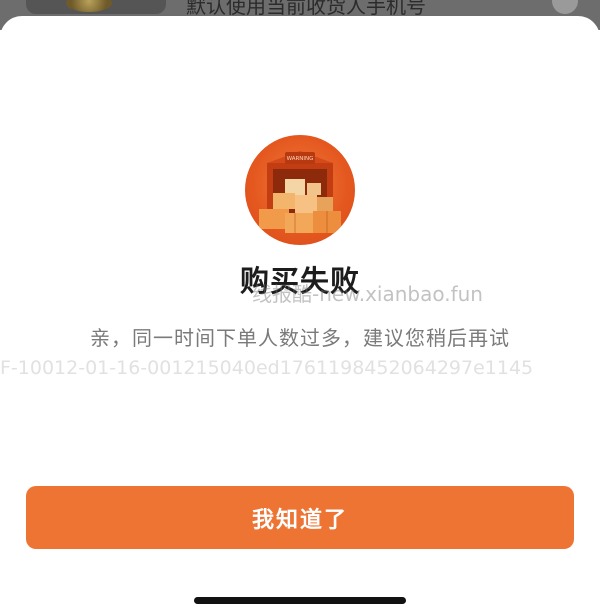 This screenshot has width=600, height=616. I want to click on watermark: 线报酷-new.xianbao.fun, so click(367, 294).